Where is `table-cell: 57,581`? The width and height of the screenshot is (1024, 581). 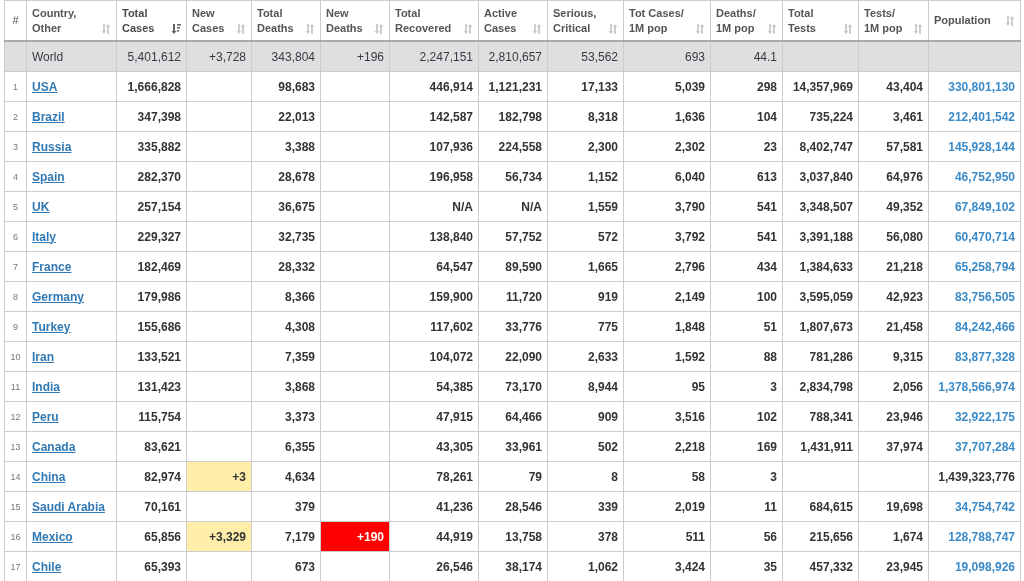
table-cell: 57,581 is located at coordinates (904, 146).